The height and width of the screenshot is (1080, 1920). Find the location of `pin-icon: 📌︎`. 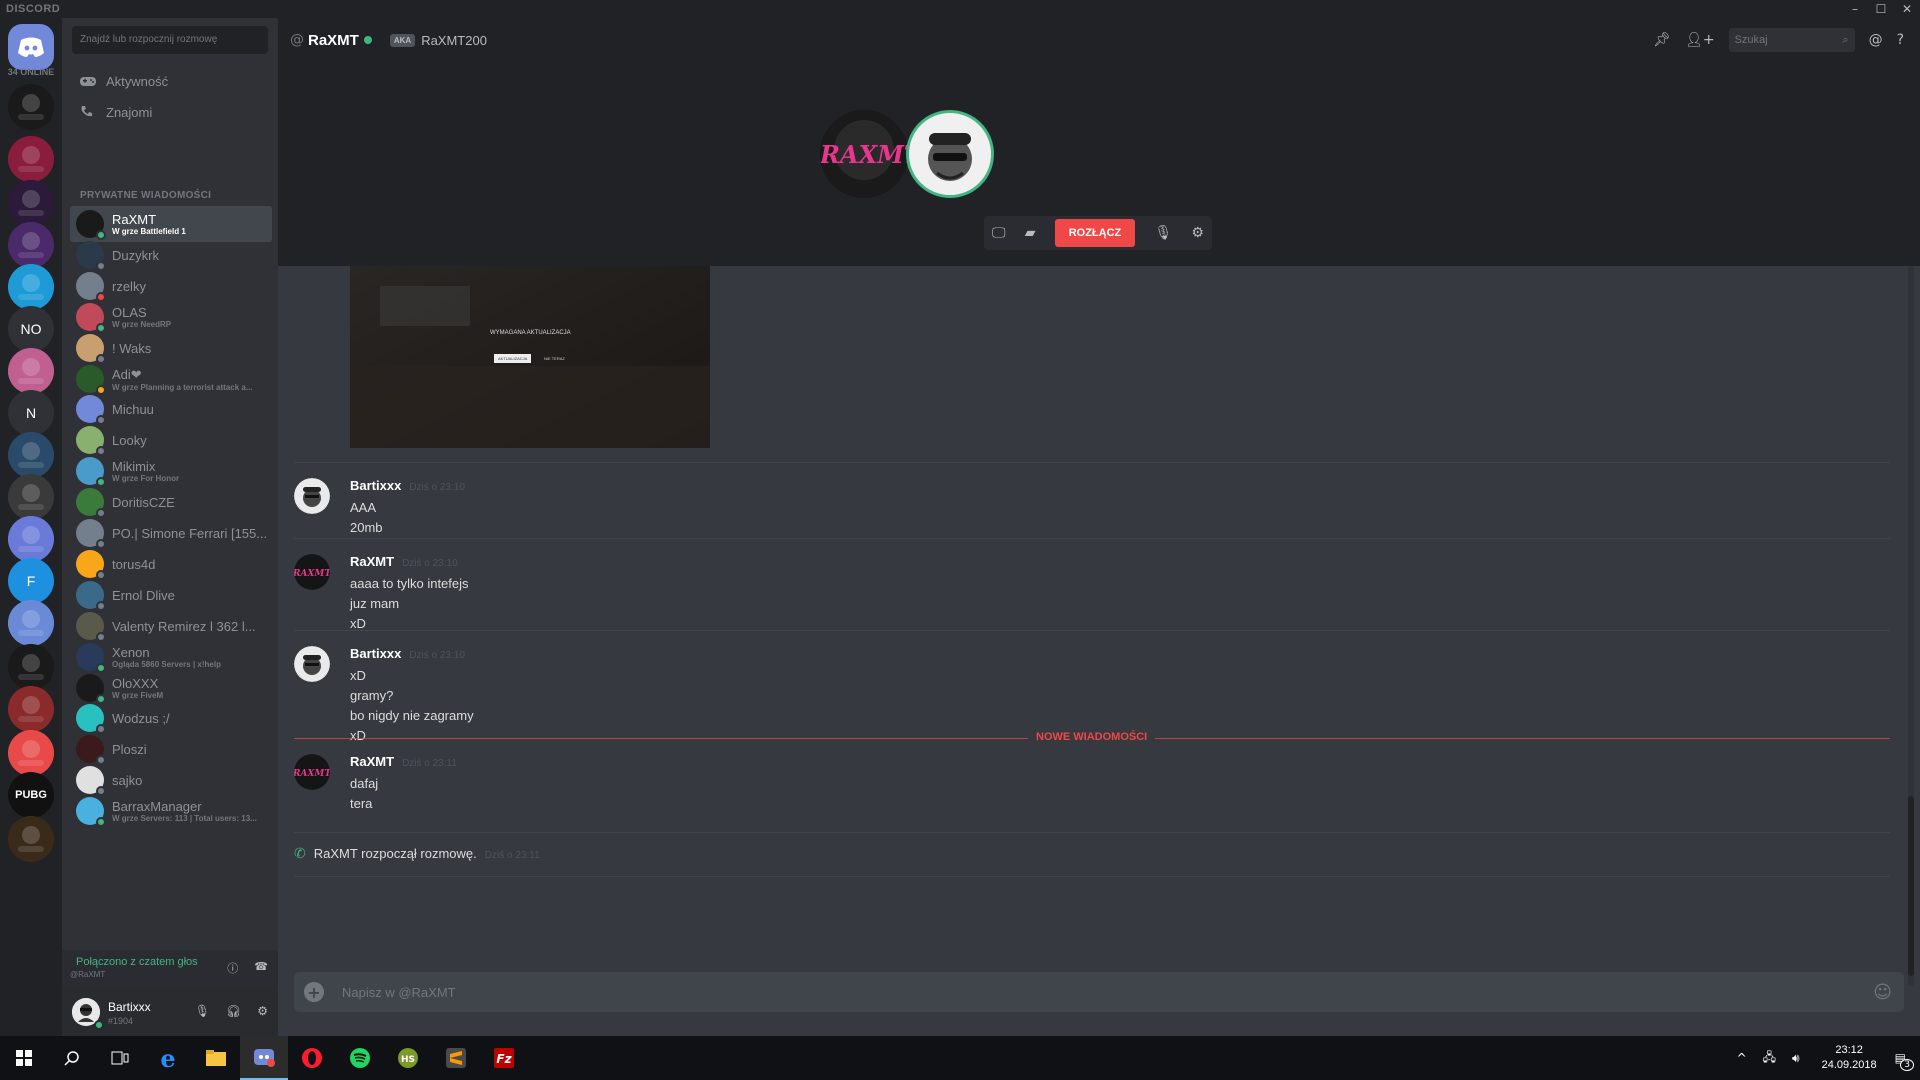

pin-icon: 📌︎ is located at coordinates (1662, 40).